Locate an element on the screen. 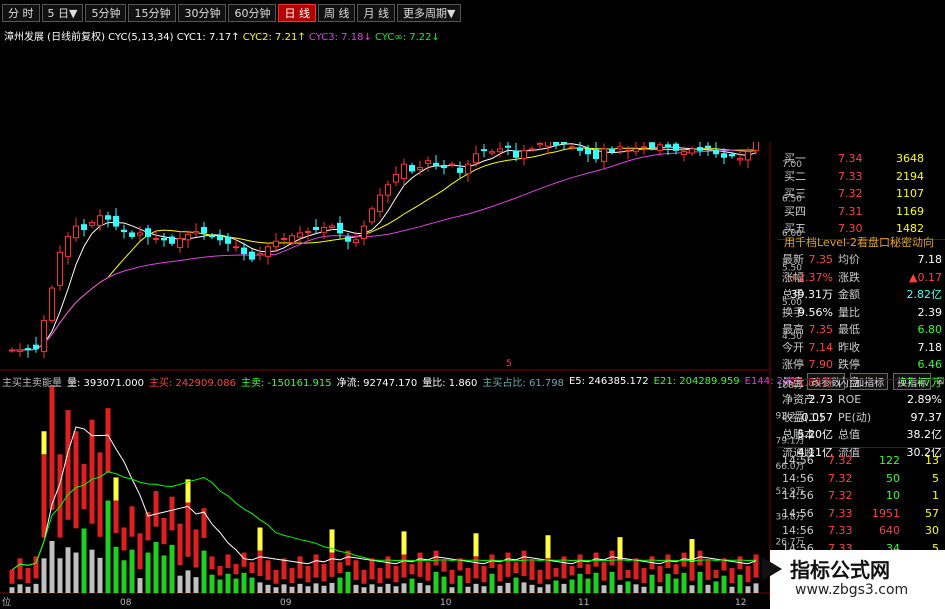 The height and width of the screenshot is (609, 945). volume-title: 主买主卖能量 is located at coordinates (32, 381).